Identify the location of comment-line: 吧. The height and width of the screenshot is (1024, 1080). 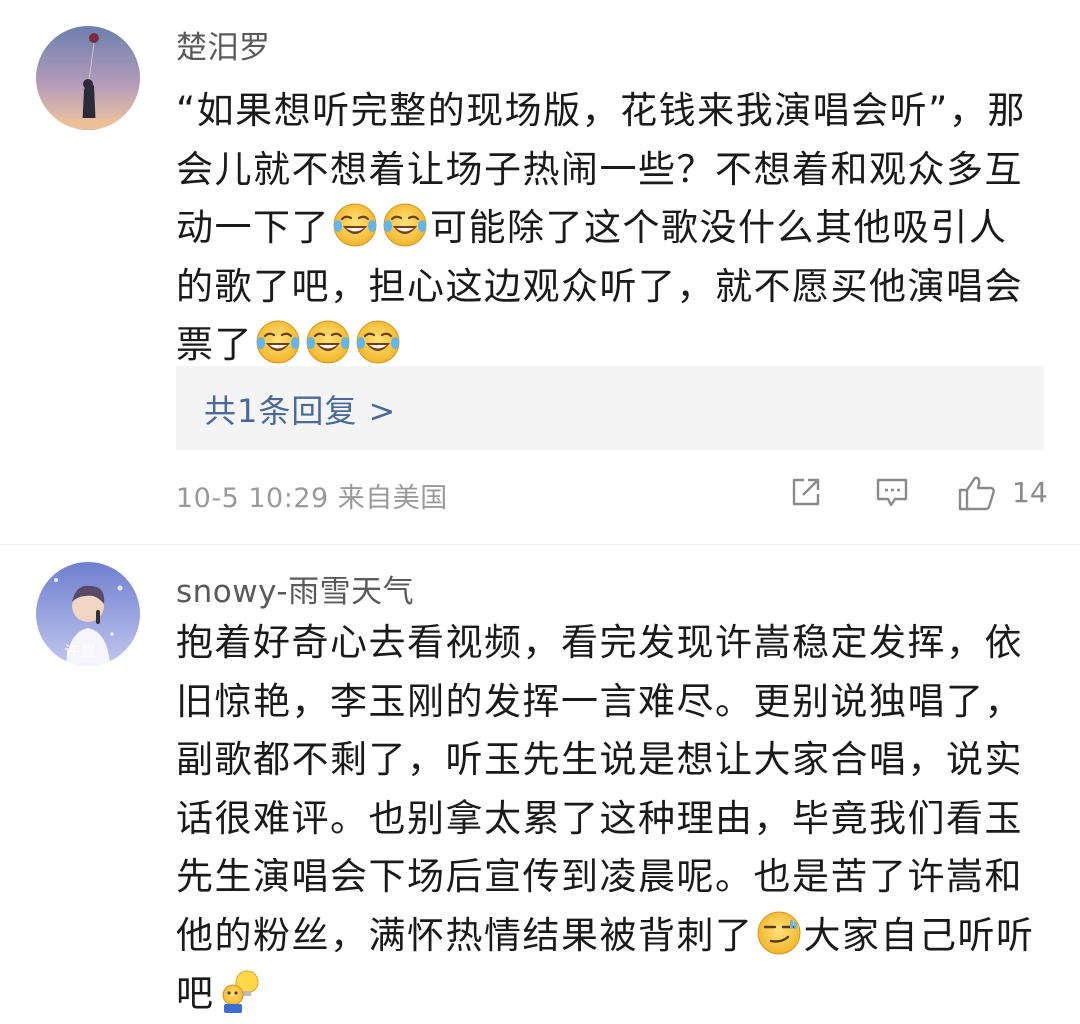
(616, 994).